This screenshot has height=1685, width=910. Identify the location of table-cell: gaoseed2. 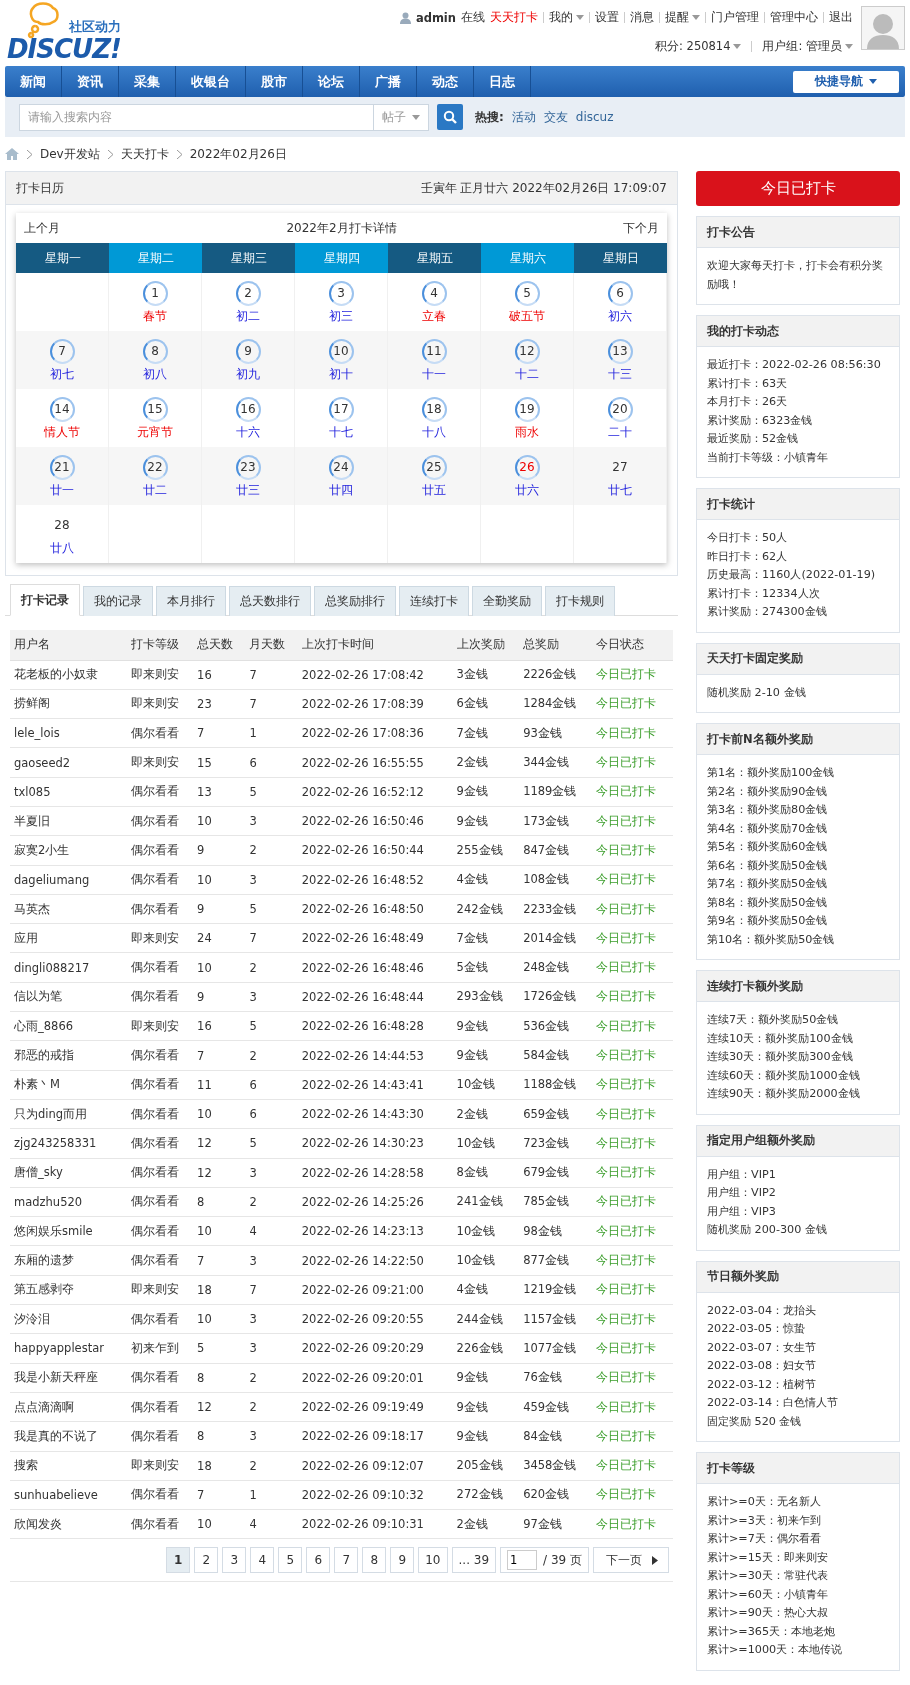
(68, 762).